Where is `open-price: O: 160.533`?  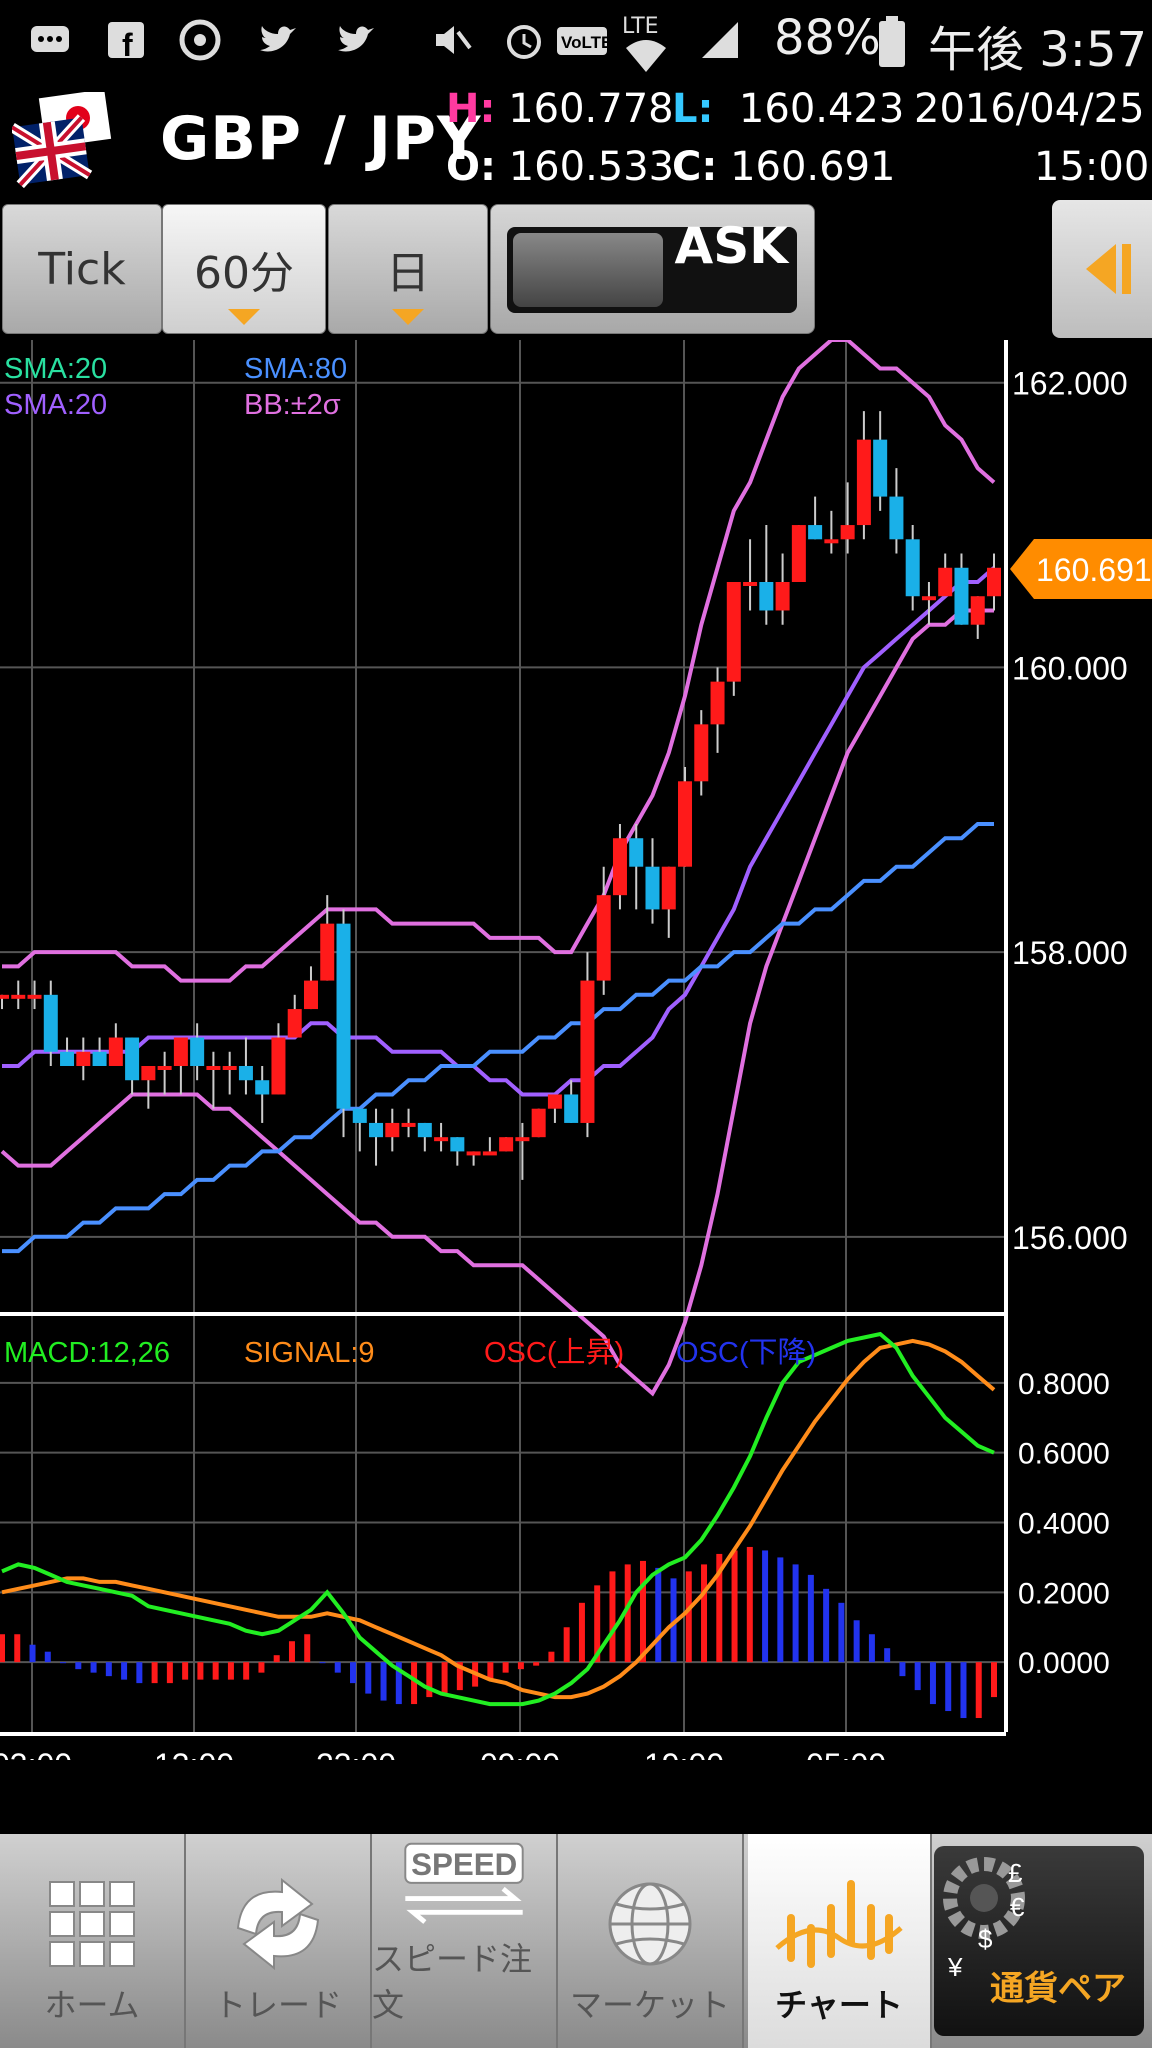
open-price: O: 160.533 is located at coordinates (560, 167).